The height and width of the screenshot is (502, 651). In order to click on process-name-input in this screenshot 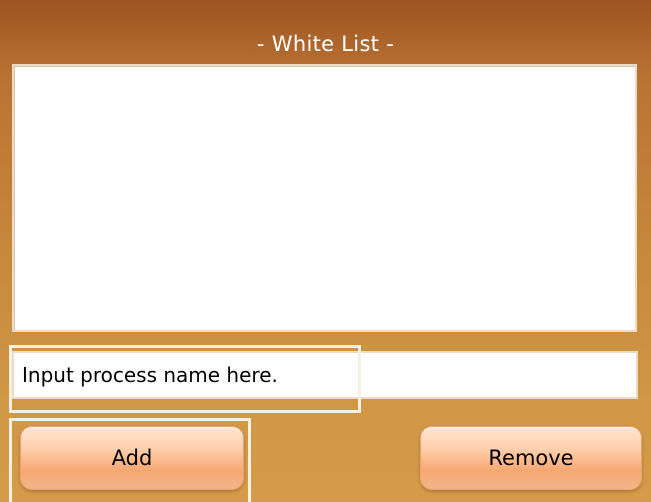, I will do `click(325, 375)`.